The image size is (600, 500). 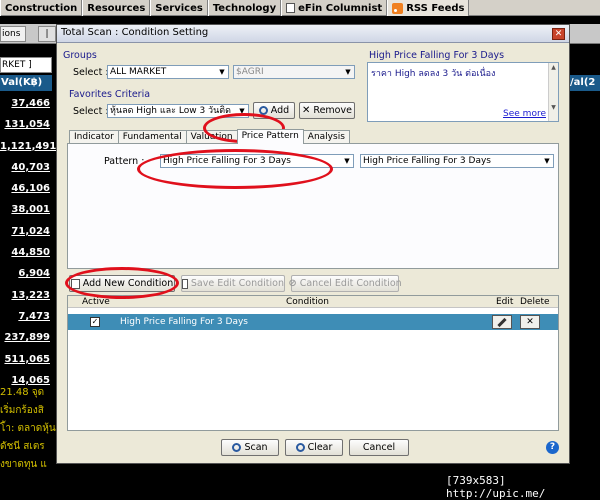 I want to click on scan-button: Scan, so click(x=250, y=447).